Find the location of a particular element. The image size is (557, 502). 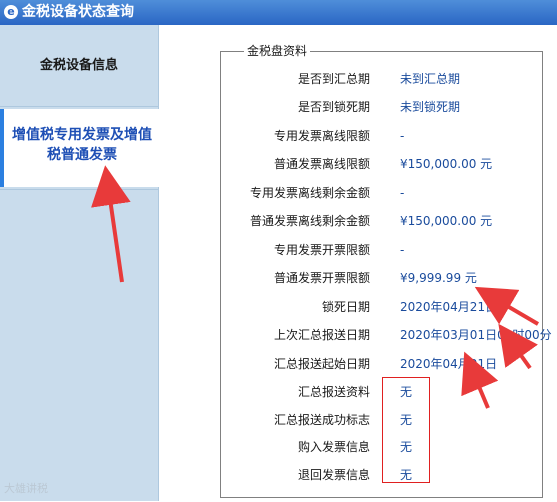

group-legend: 金税盘资料 is located at coordinates (277, 50).